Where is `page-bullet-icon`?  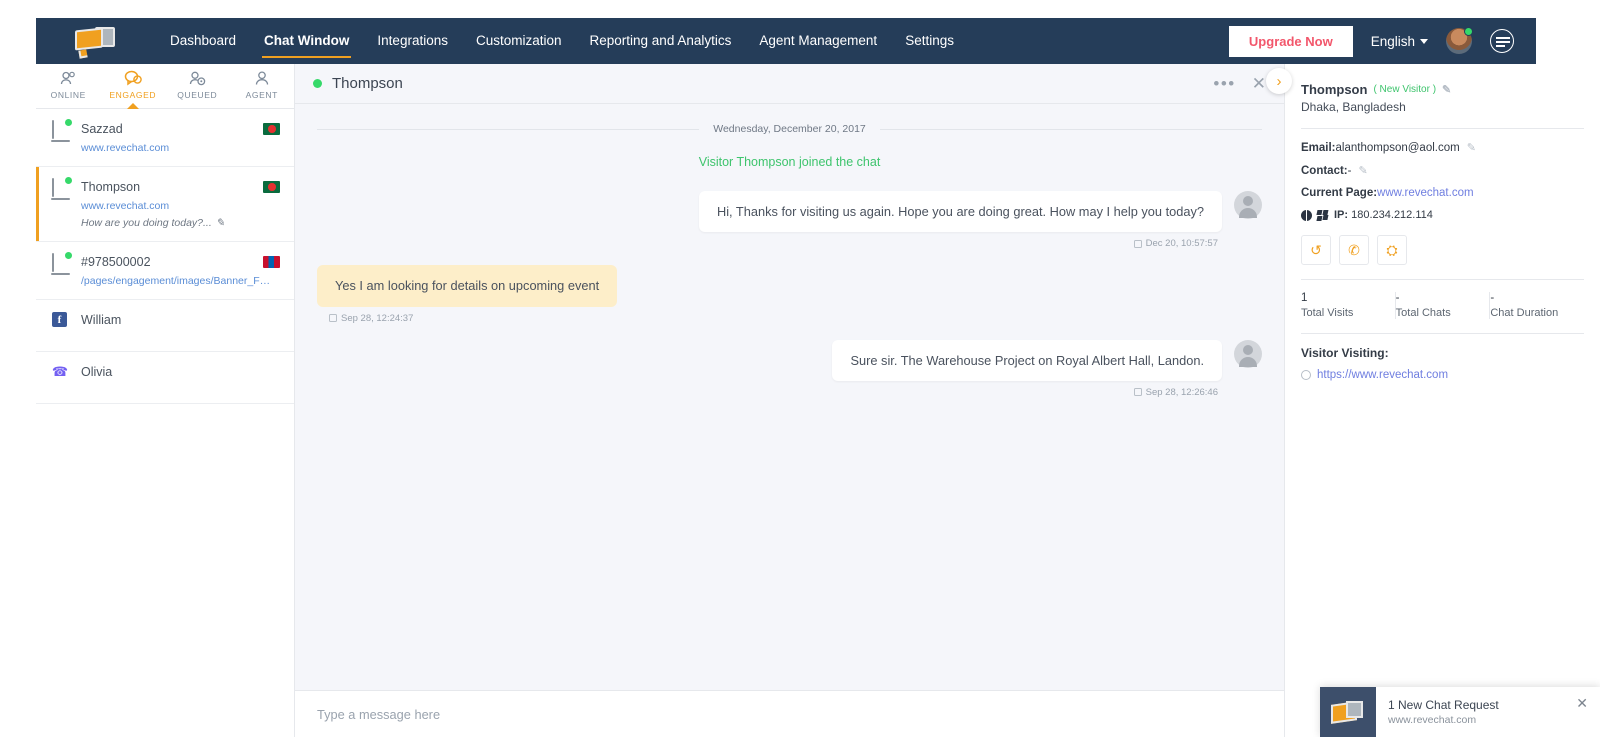
page-bullet-icon is located at coordinates (1306, 375).